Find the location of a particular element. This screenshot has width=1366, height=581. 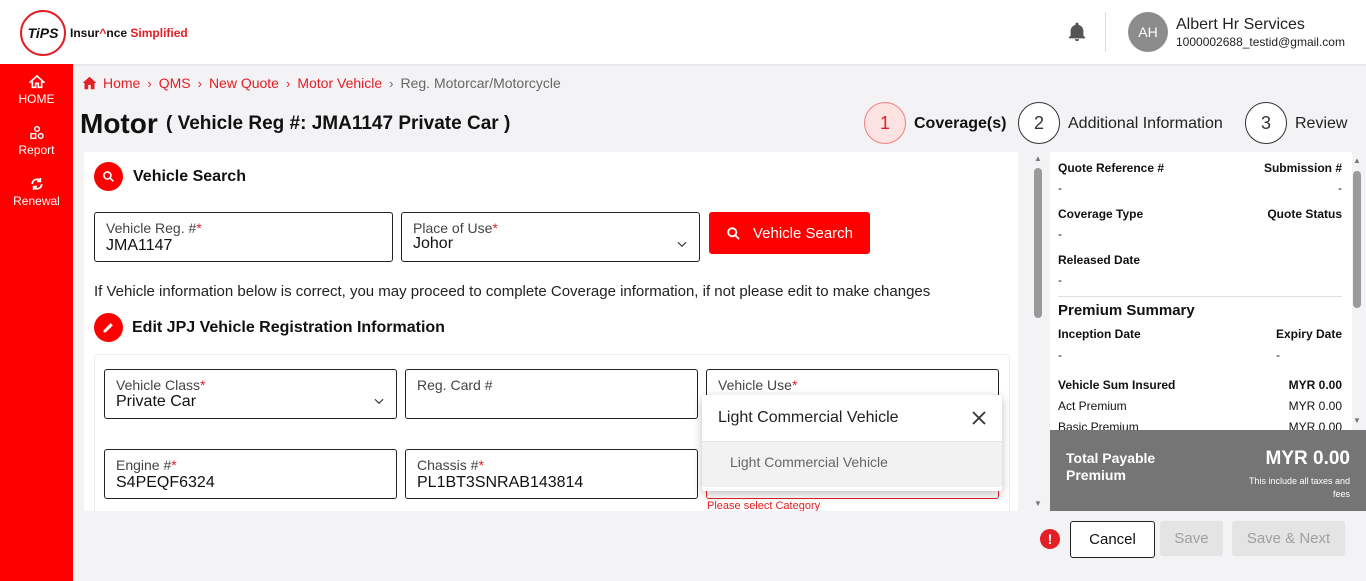

scroll-down-arrow-icon: ▼ is located at coordinates (1038, 503).